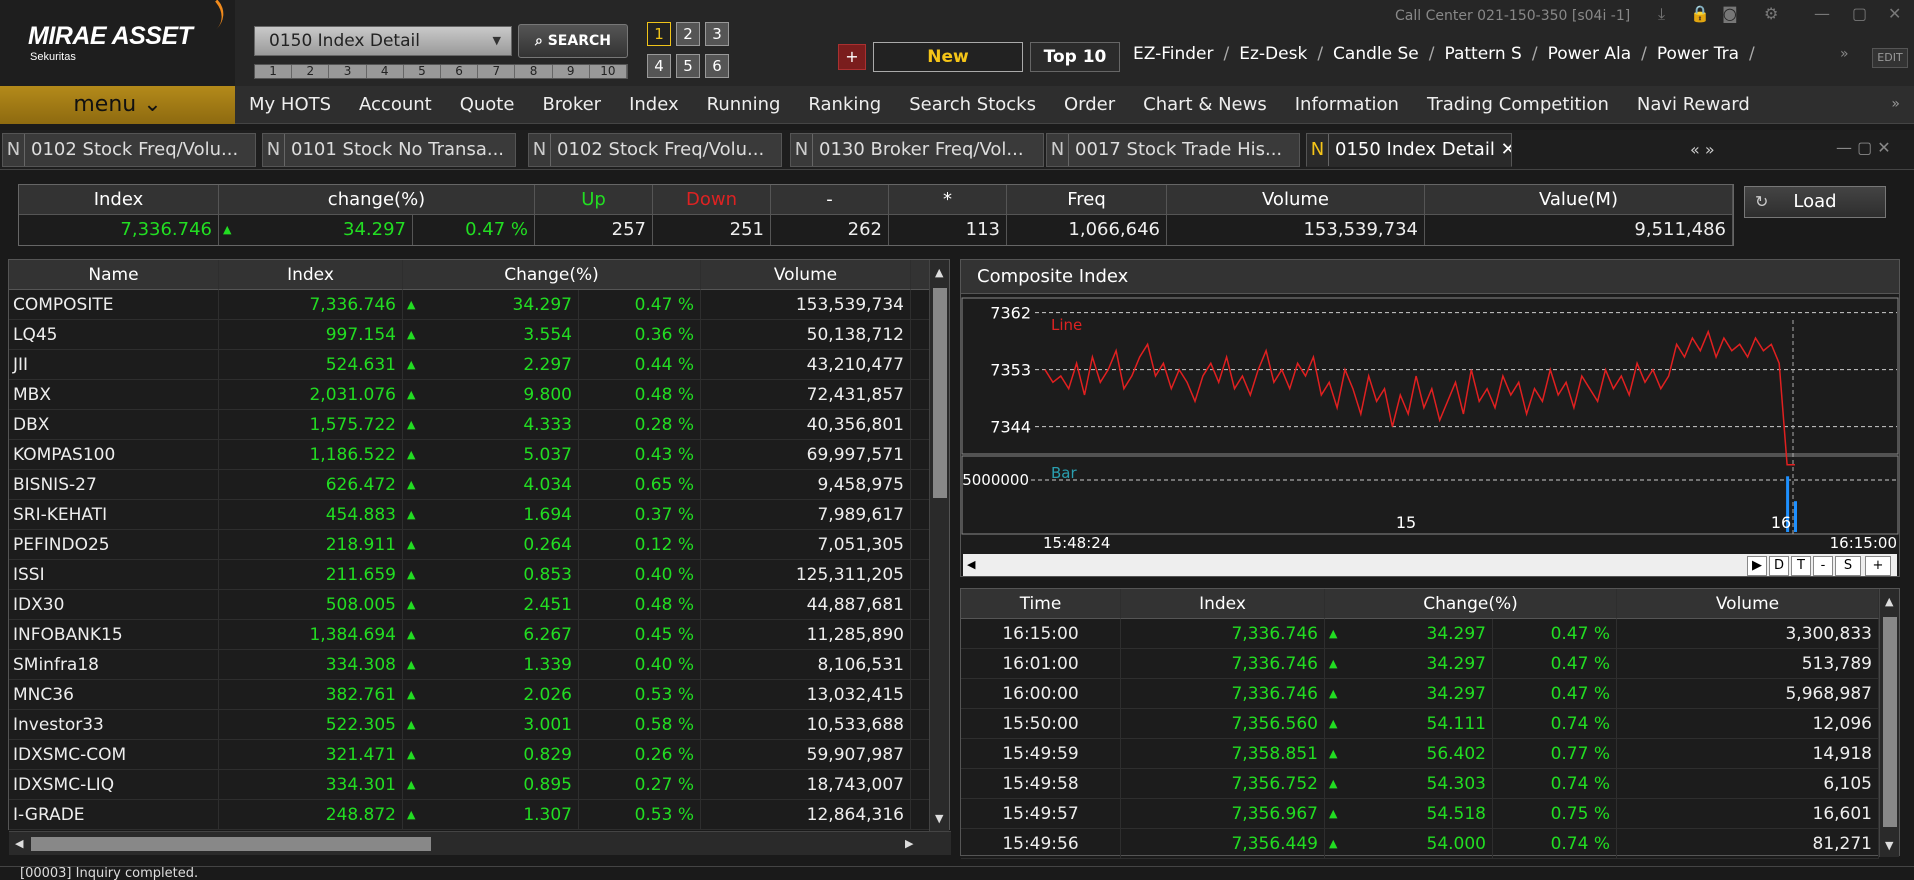 The image size is (1914, 880). What do you see at coordinates (395, 105) in the screenshot?
I see `menu-item-account: Account` at bounding box center [395, 105].